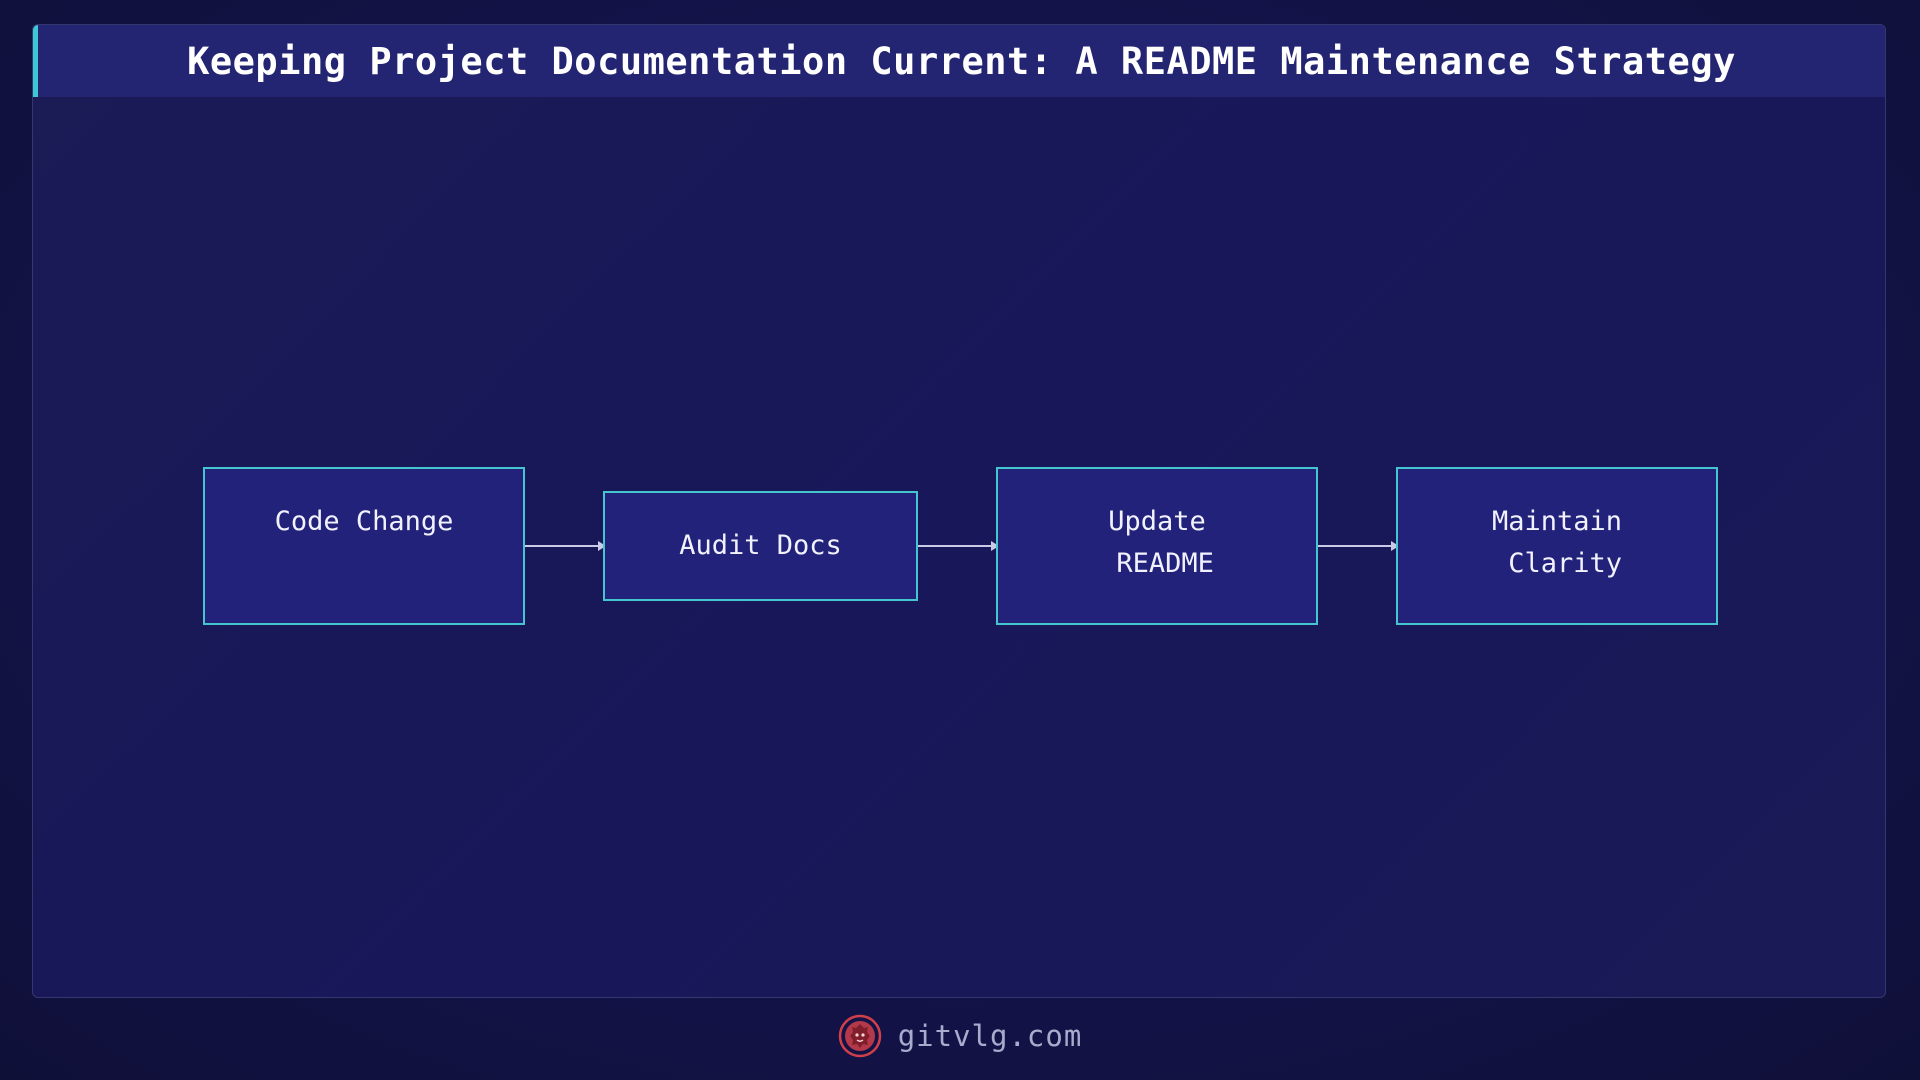  I want to click on node-label: Code Change, so click(364, 521).